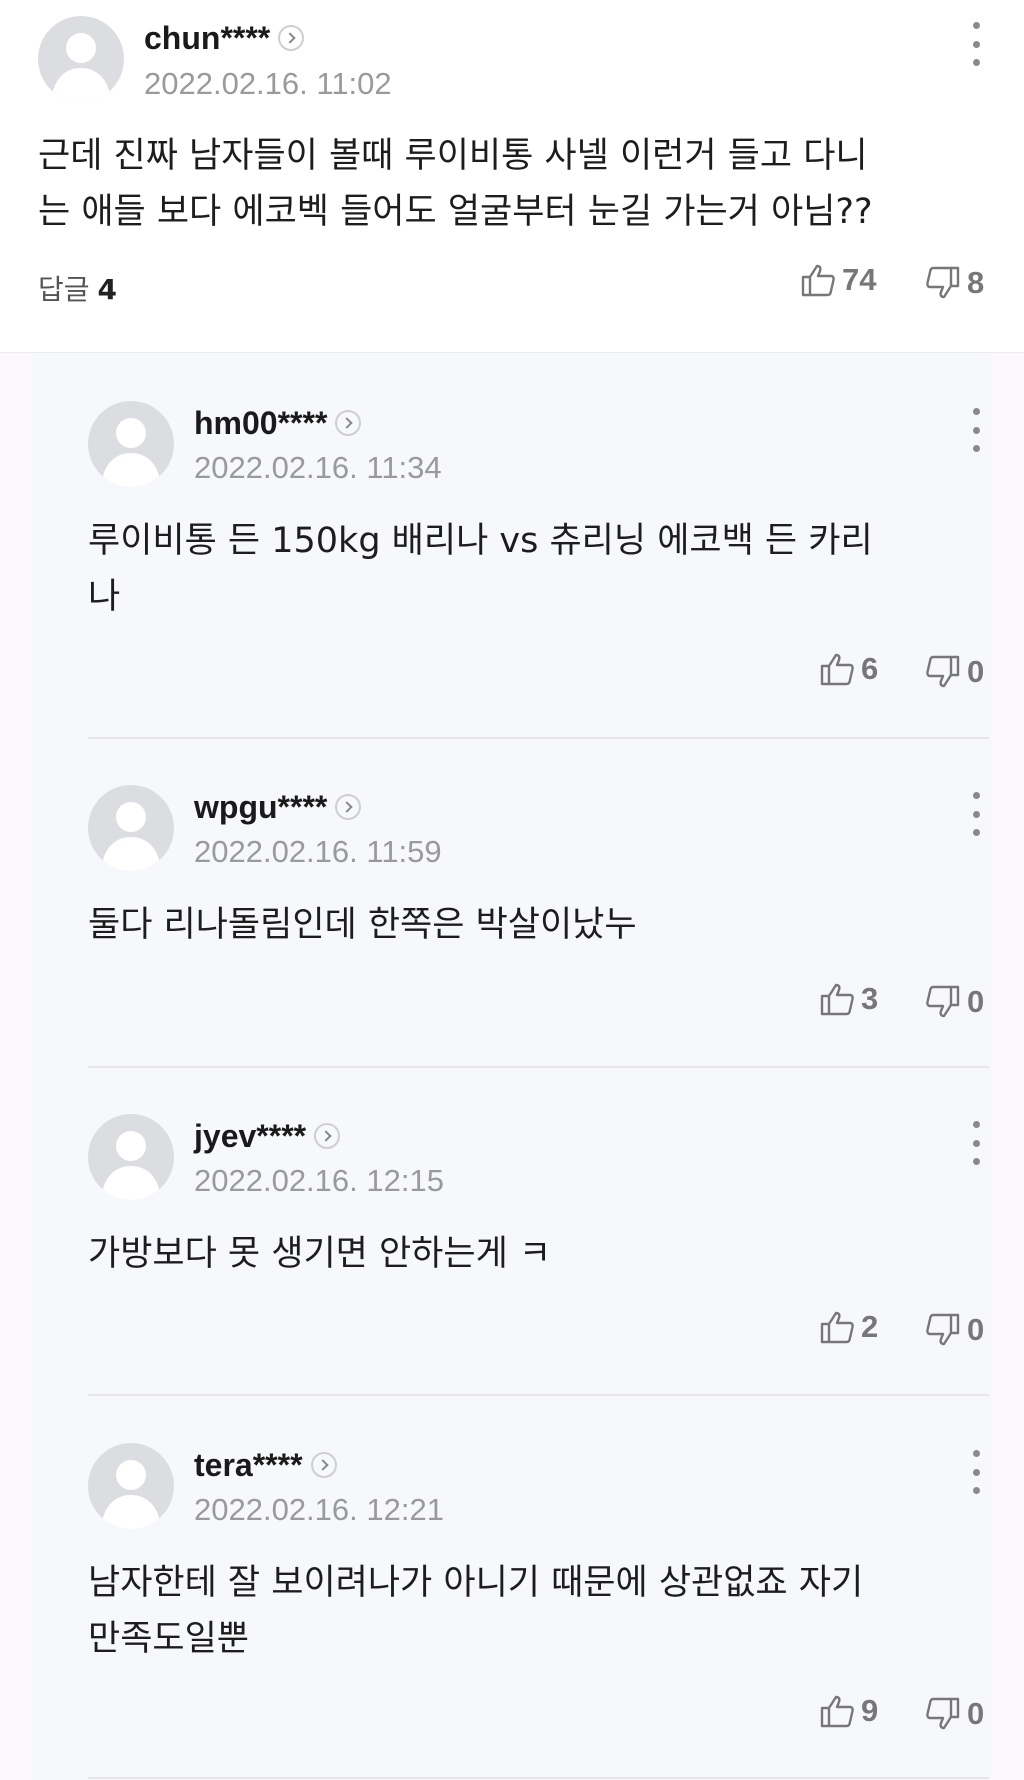 This screenshot has width=1024, height=1780. I want to click on username: hm00****, so click(278, 423).